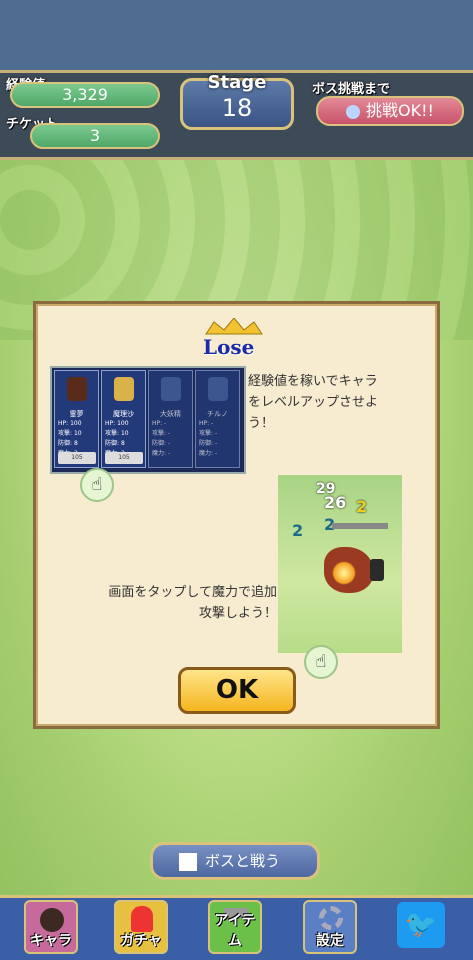 This screenshot has height=960, width=473. I want to click on boss-fight-toggle: ボスと戦う, so click(235, 861).